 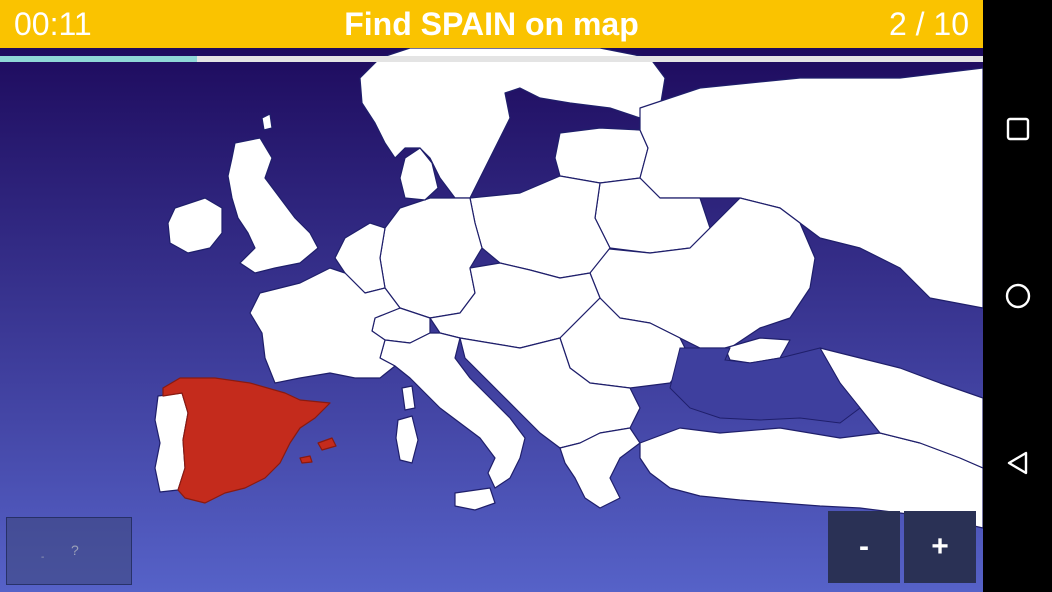 I want to click on country-germany, so click(x=431, y=258).